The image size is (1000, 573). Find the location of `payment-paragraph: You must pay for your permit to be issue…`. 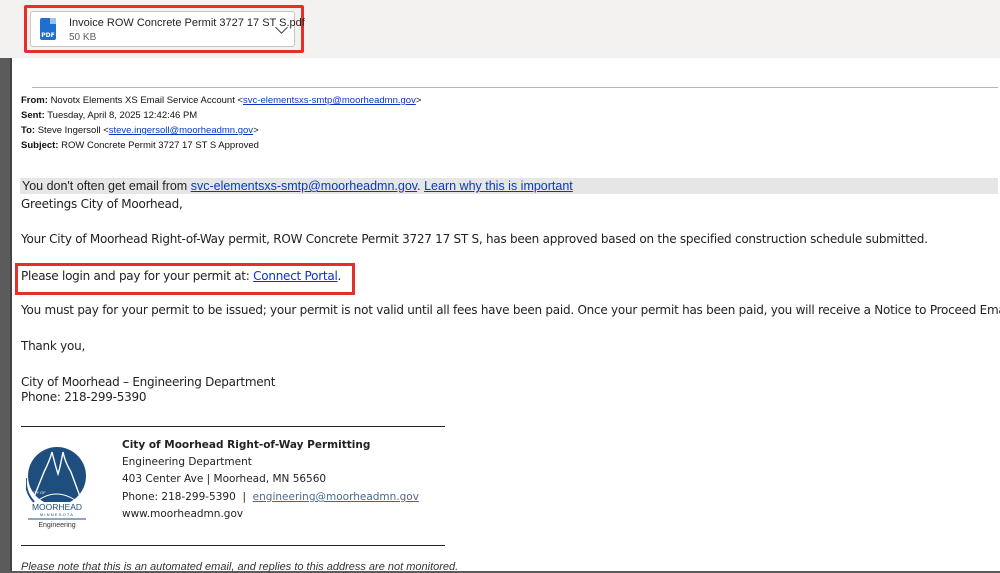

payment-paragraph: You must pay for your permit to be issue… is located at coordinates (510, 310).